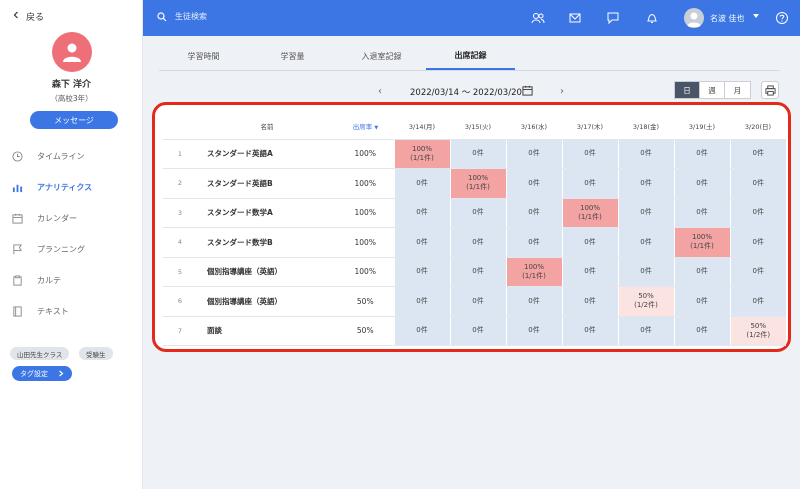 The height and width of the screenshot is (489, 800). I want to click on sidebar-item-label: テキスト, so click(53, 311).